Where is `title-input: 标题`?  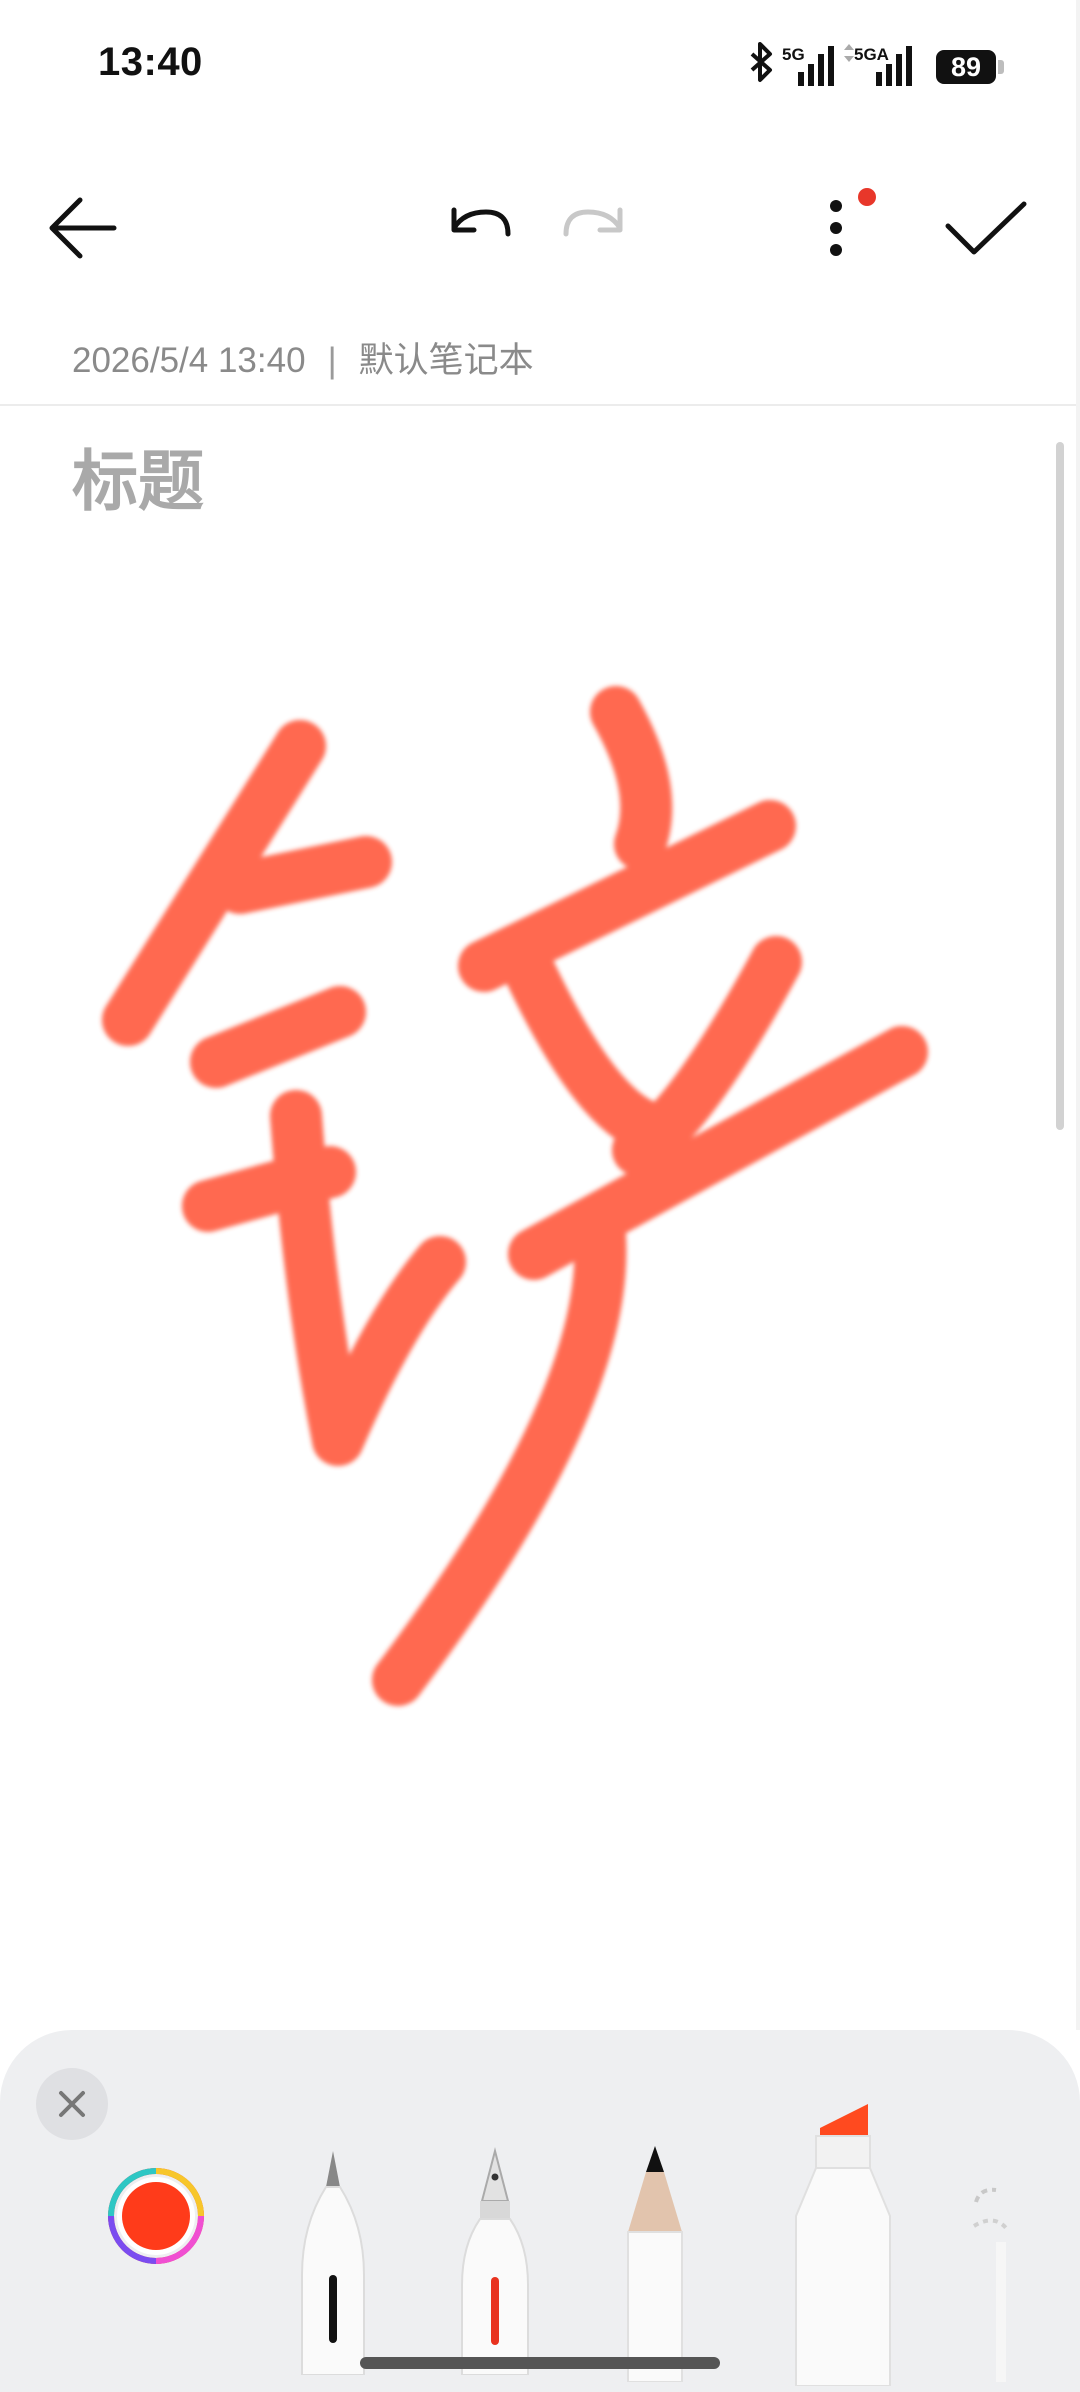 title-input: 标题 is located at coordinates (138, 476).